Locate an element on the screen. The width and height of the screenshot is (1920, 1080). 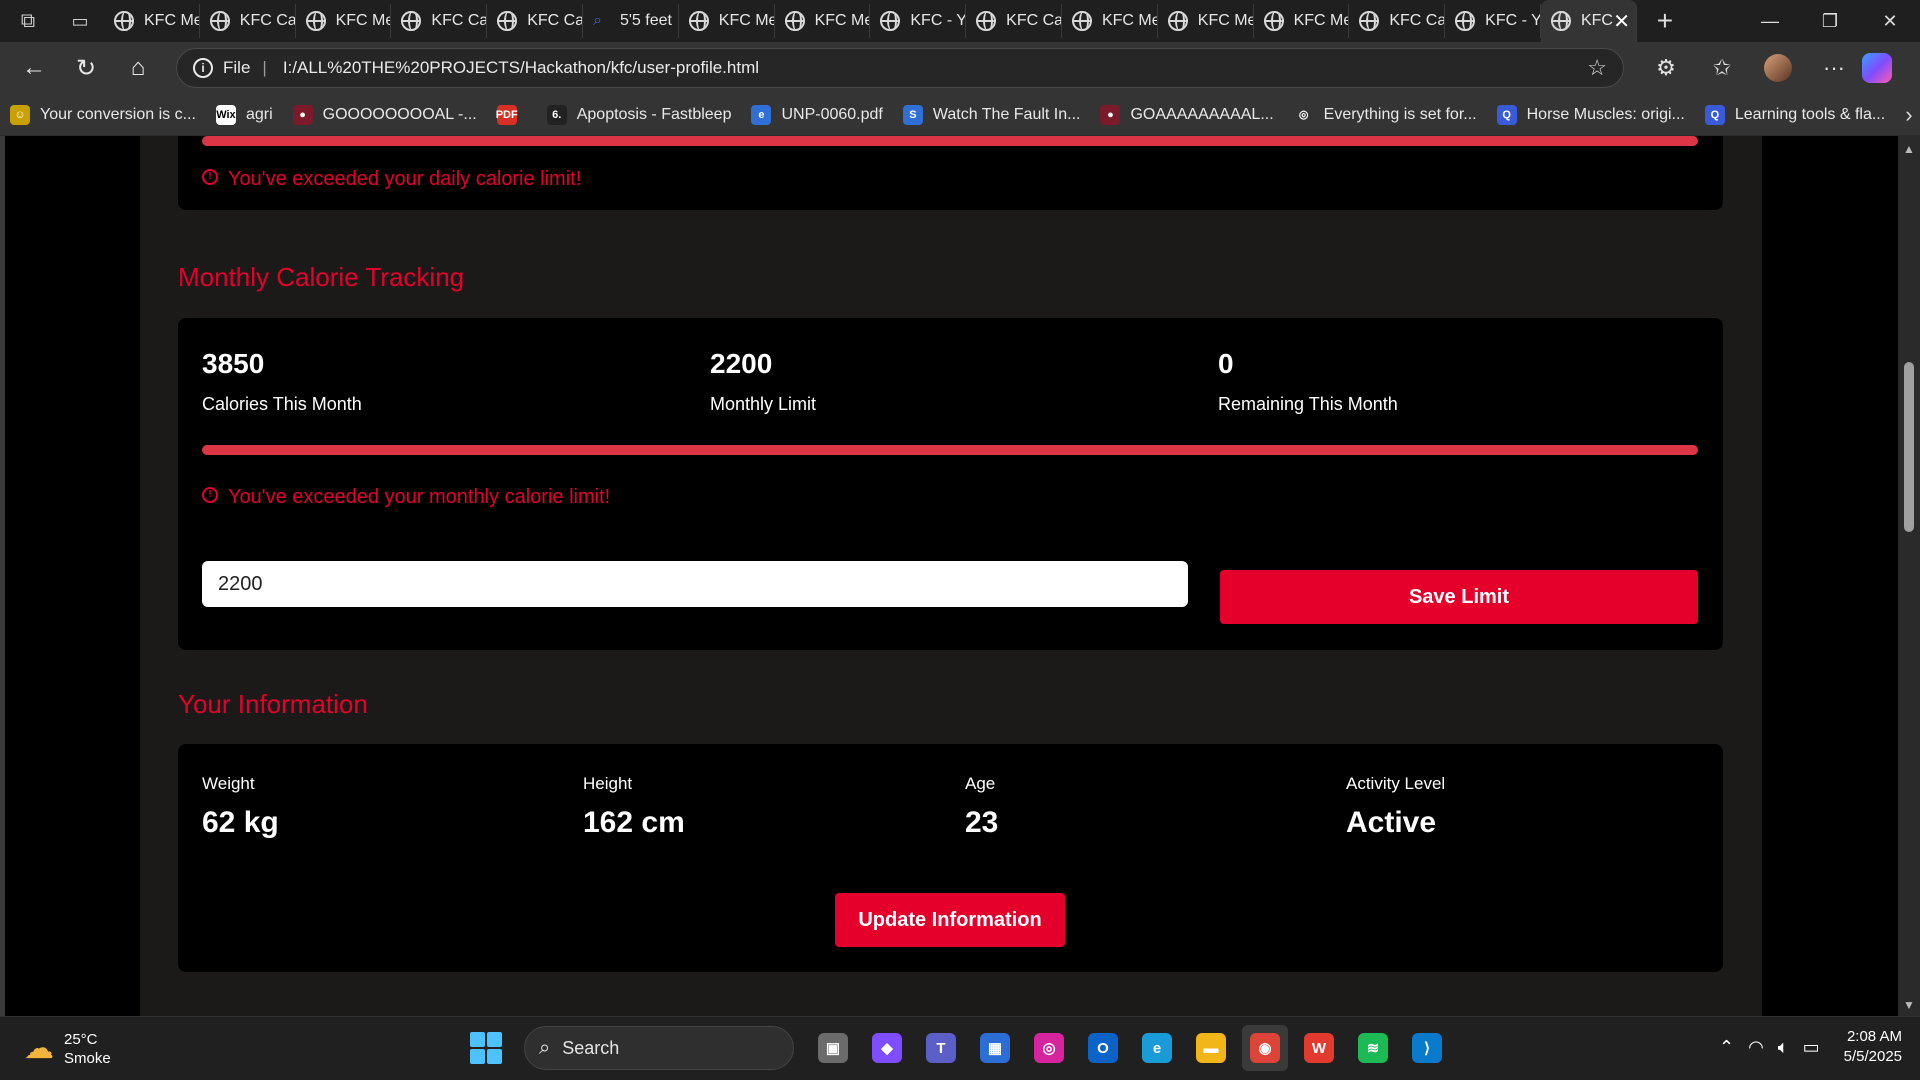
volume-icon: 🔈︎ is located at coordinates (1783, 1047).